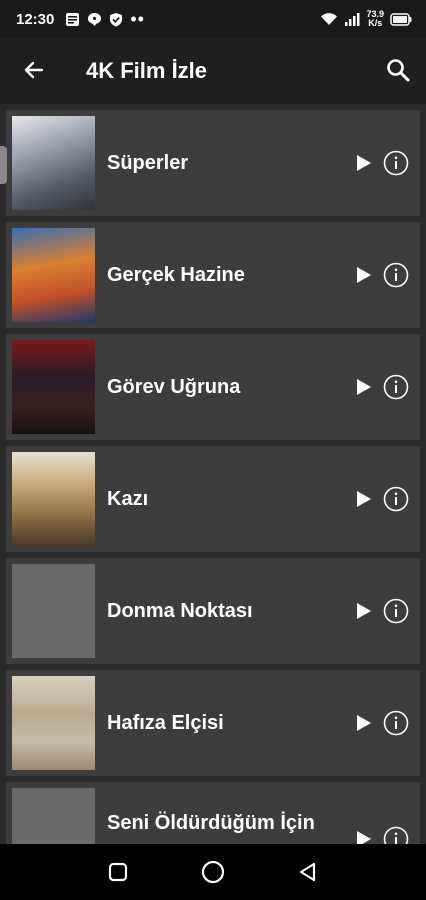 Image resolution: width=426 pixels, height=900 pixels. I want to click on search-button, so click(398, 70).